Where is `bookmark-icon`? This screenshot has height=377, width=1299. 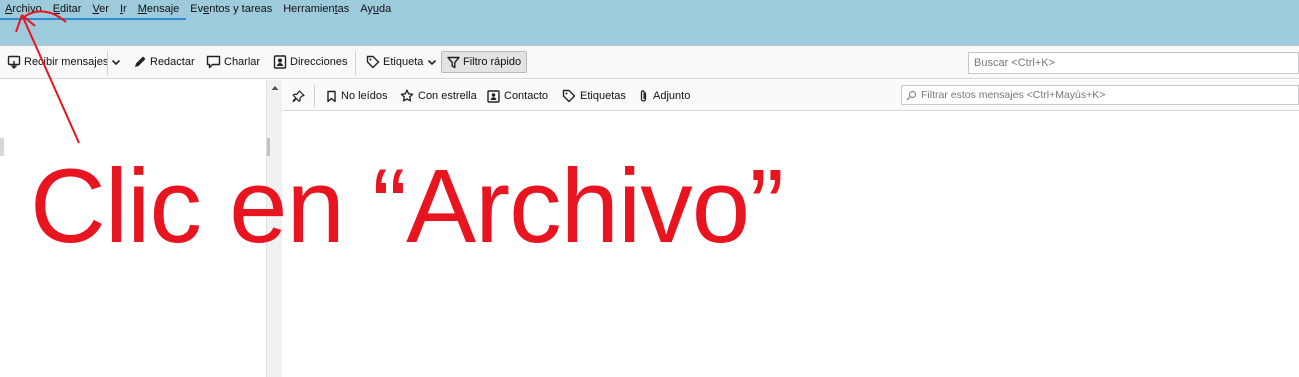 bookmark-icon is located at coordinates (331, 96).